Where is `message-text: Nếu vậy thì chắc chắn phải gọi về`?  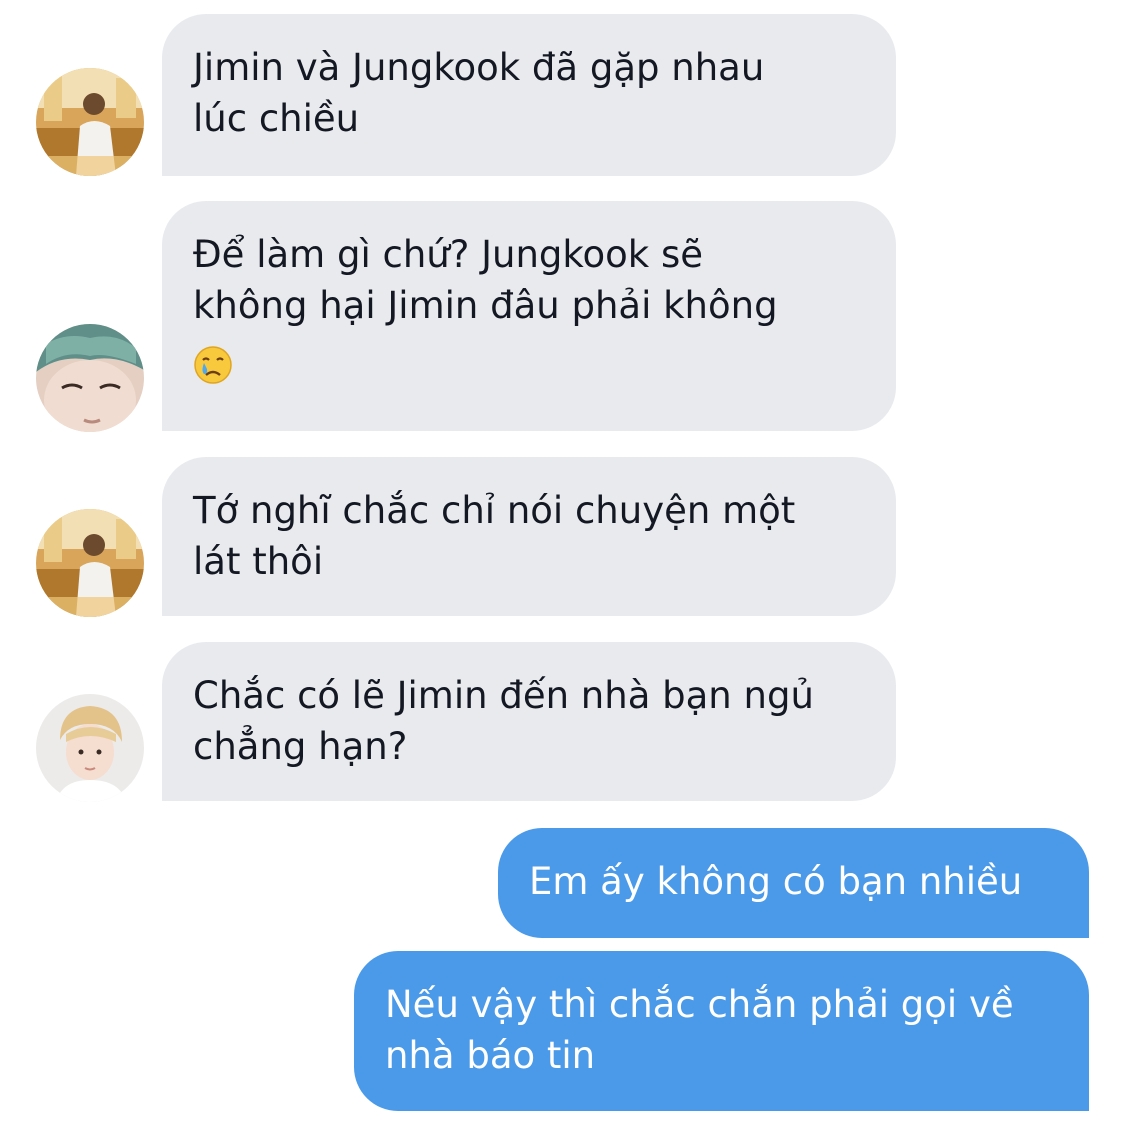 message-text: Nếu vậy thì chắc chắn phải gọi về is located at coordinates (699, 1004).